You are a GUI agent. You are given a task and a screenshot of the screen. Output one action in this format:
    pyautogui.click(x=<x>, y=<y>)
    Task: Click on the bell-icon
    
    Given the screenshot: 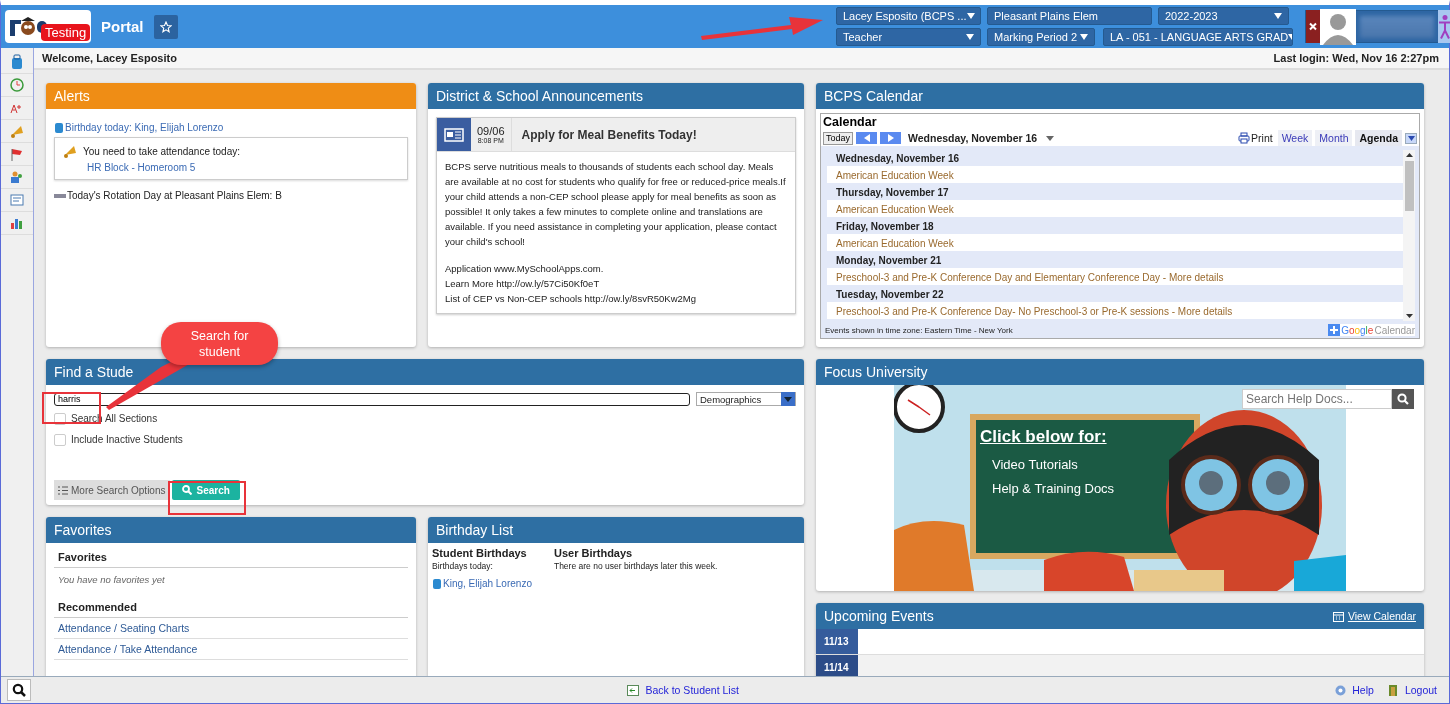 What is the action you would take?
    pyautogui.click(x=70, y=151)
    